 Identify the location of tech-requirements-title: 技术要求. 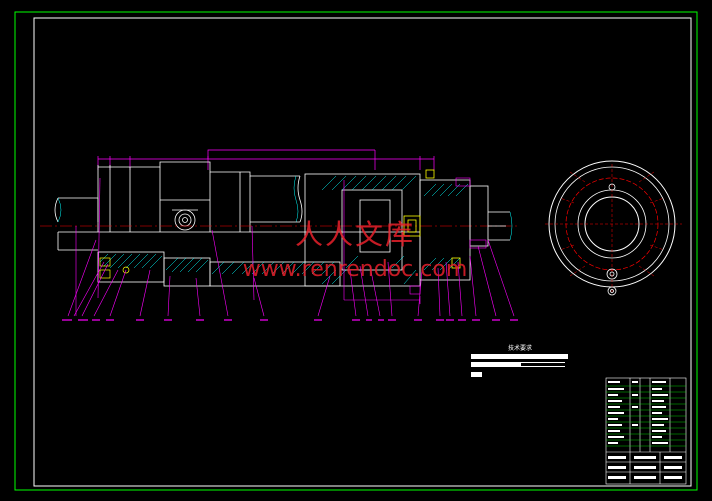
(520, 348).